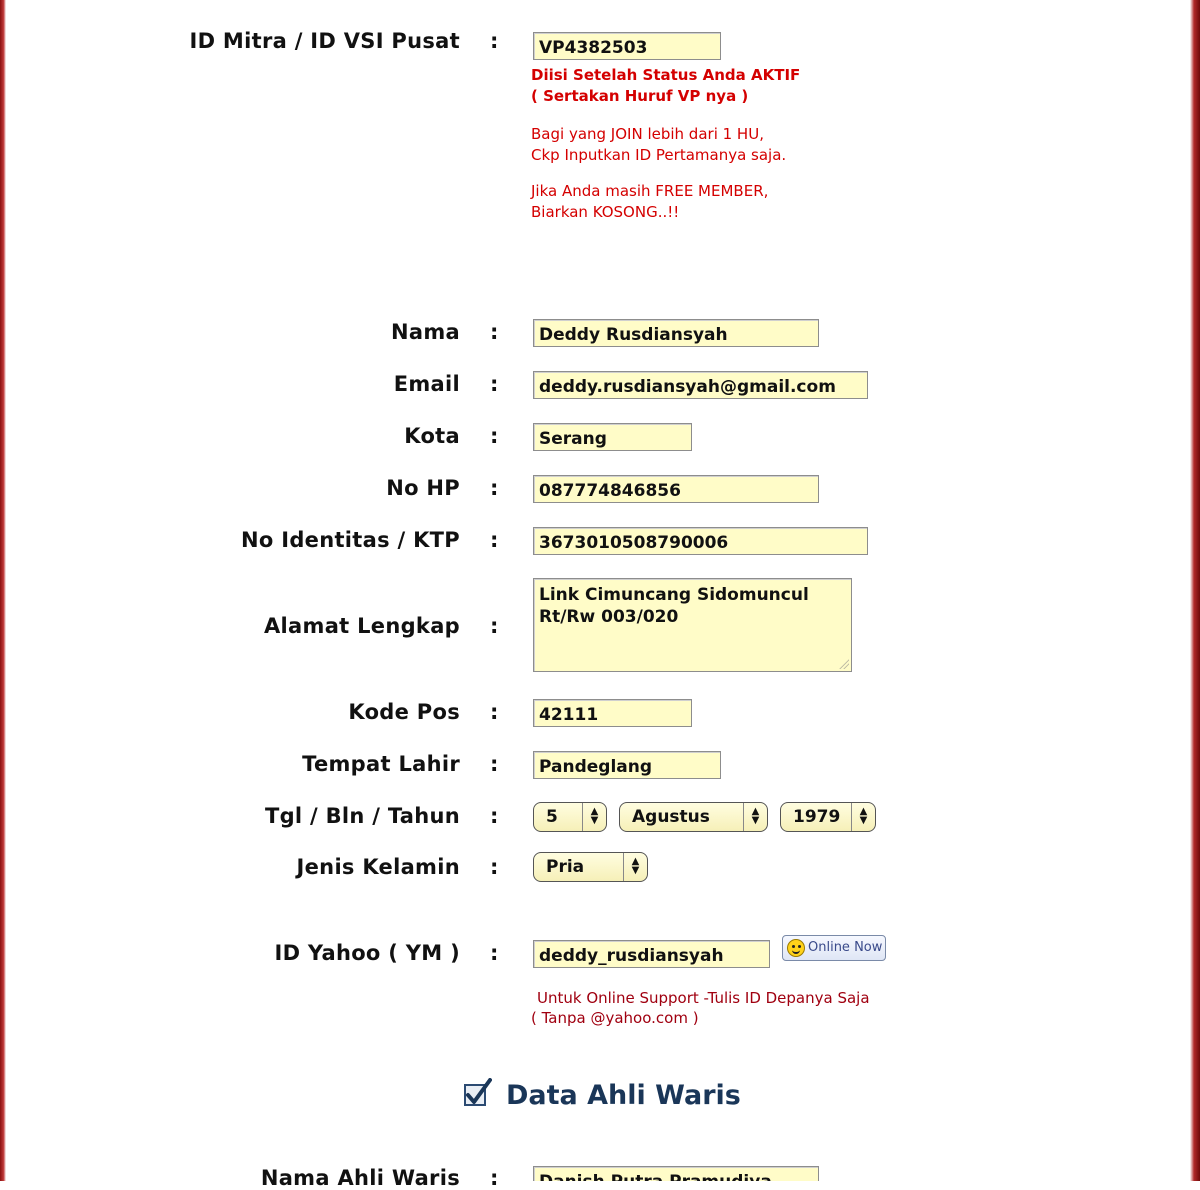 The height and width of the screenshot is (1190, 1200). I want to click on no-hp-label: No HP, so click(423, 488).